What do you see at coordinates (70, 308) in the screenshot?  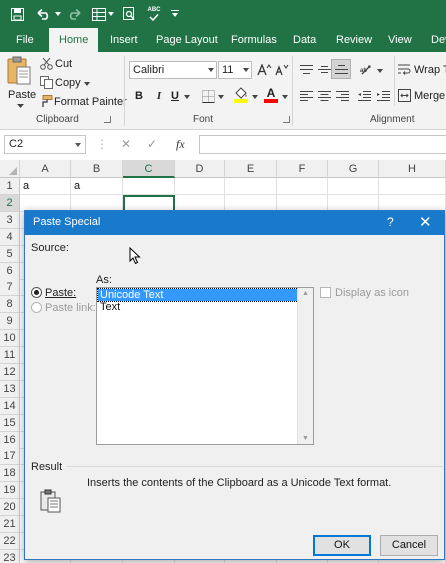 I see `paste-link-label: Paste link:` at bounding box center [70, 308].